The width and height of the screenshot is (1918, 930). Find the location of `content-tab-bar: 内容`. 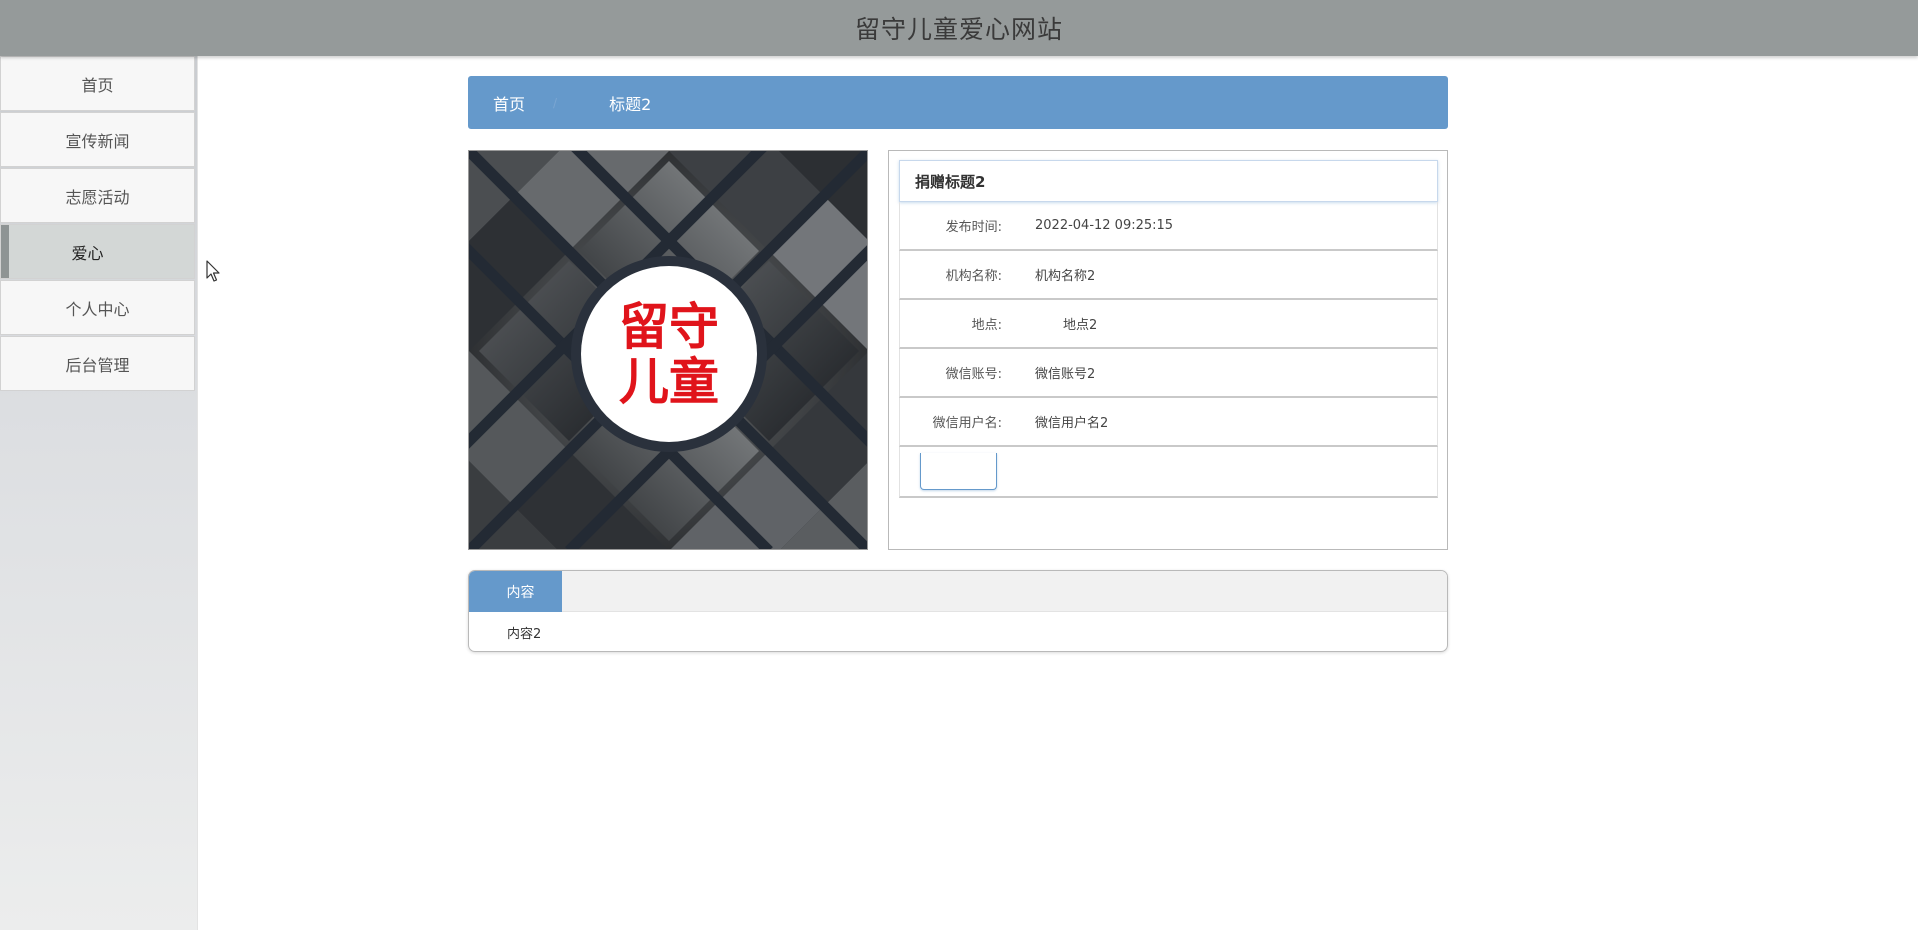

content-tab-bar: 内容 is located at coordinates (958, 591).